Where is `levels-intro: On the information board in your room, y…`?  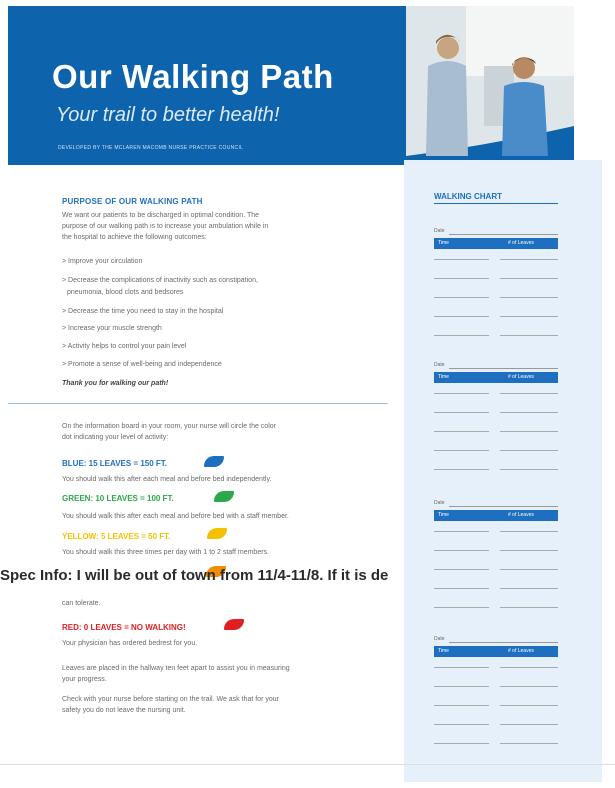 levels-intro: On the information board in your room, y… is located at coordinates (222, 432).